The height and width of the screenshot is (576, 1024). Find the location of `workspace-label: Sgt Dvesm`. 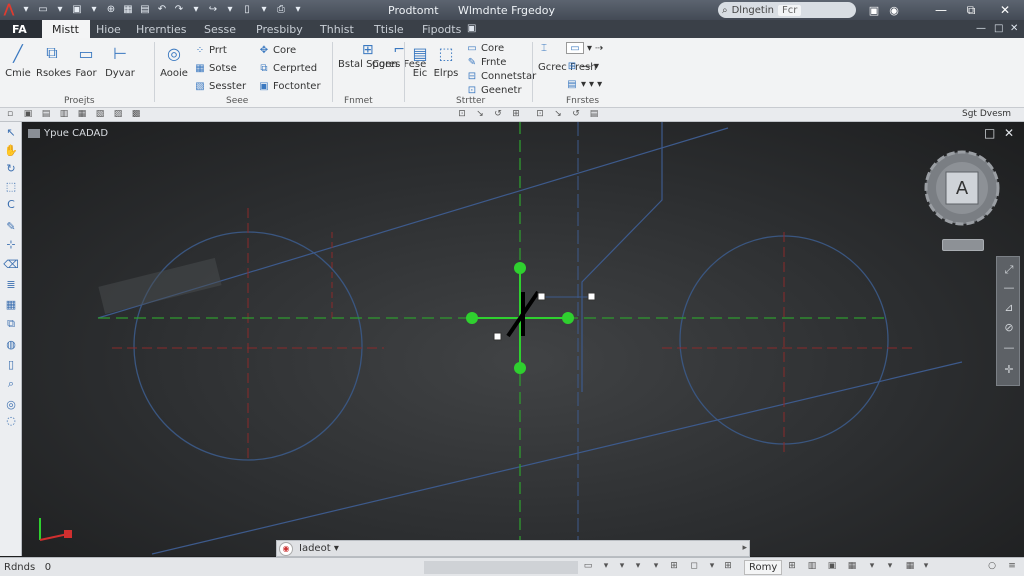

workspace-label: Sgt Dvesm is located at coordinates (986, 114).